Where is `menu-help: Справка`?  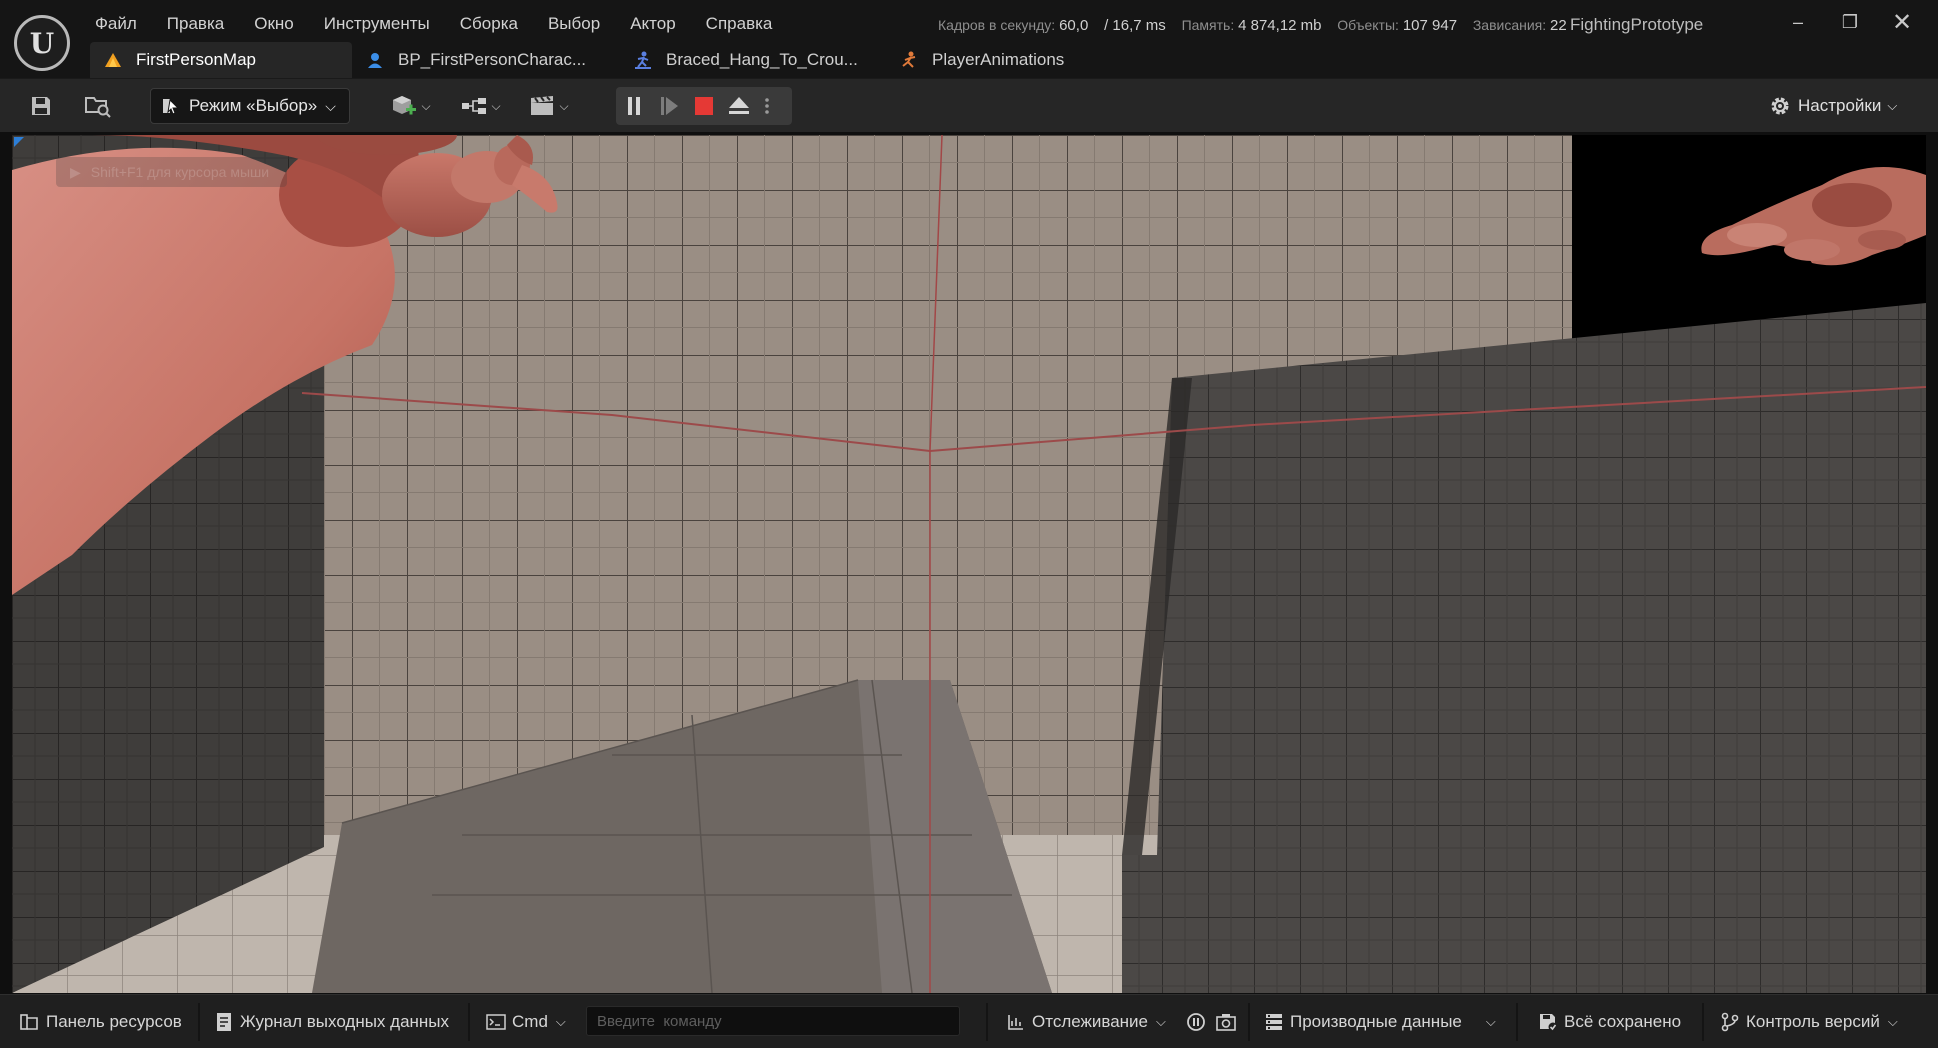
menu-help: Справка is located at coordinates (739, 24).